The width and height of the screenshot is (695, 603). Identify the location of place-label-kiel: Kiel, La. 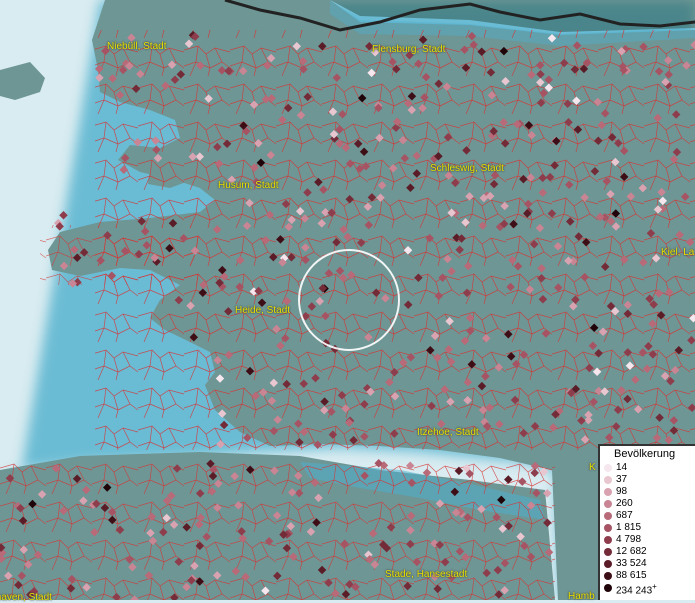
(677, 252).